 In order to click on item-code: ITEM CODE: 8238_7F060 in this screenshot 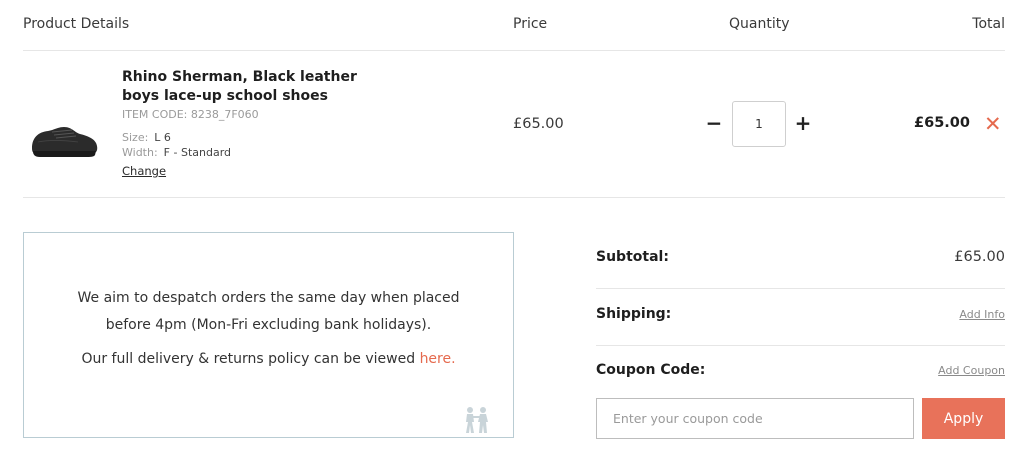, I will do `click(190, 114)`.